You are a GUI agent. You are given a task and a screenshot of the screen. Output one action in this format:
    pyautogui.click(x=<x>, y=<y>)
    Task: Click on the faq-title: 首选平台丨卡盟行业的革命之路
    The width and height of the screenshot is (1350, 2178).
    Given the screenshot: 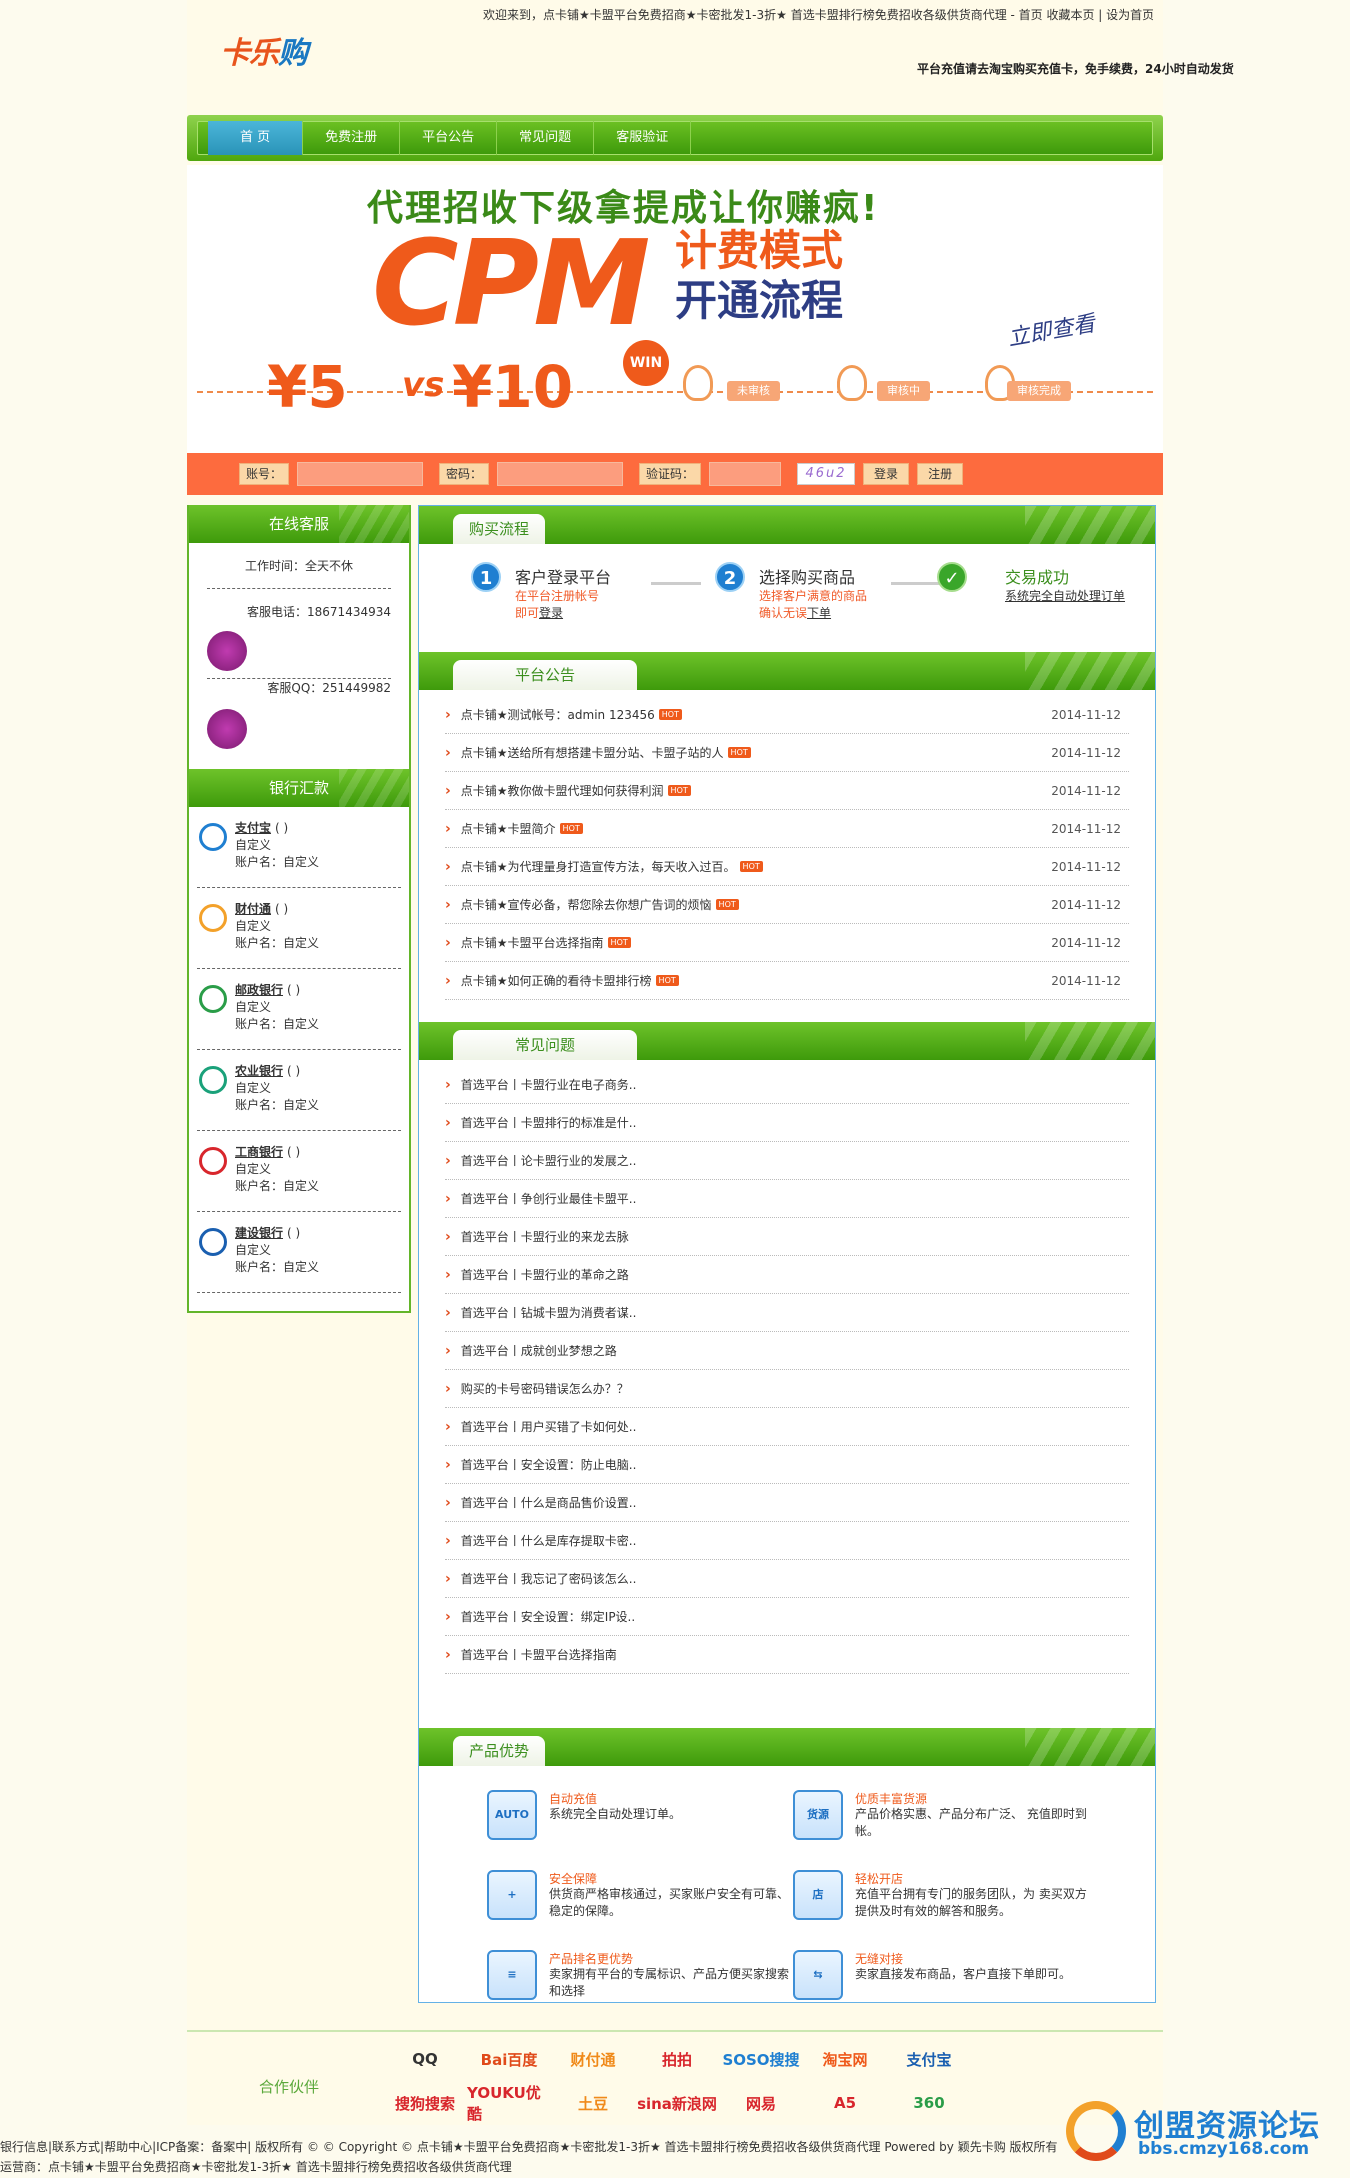 What is the action you would take?
    pyautogui.click(x=545, y=1274)
    